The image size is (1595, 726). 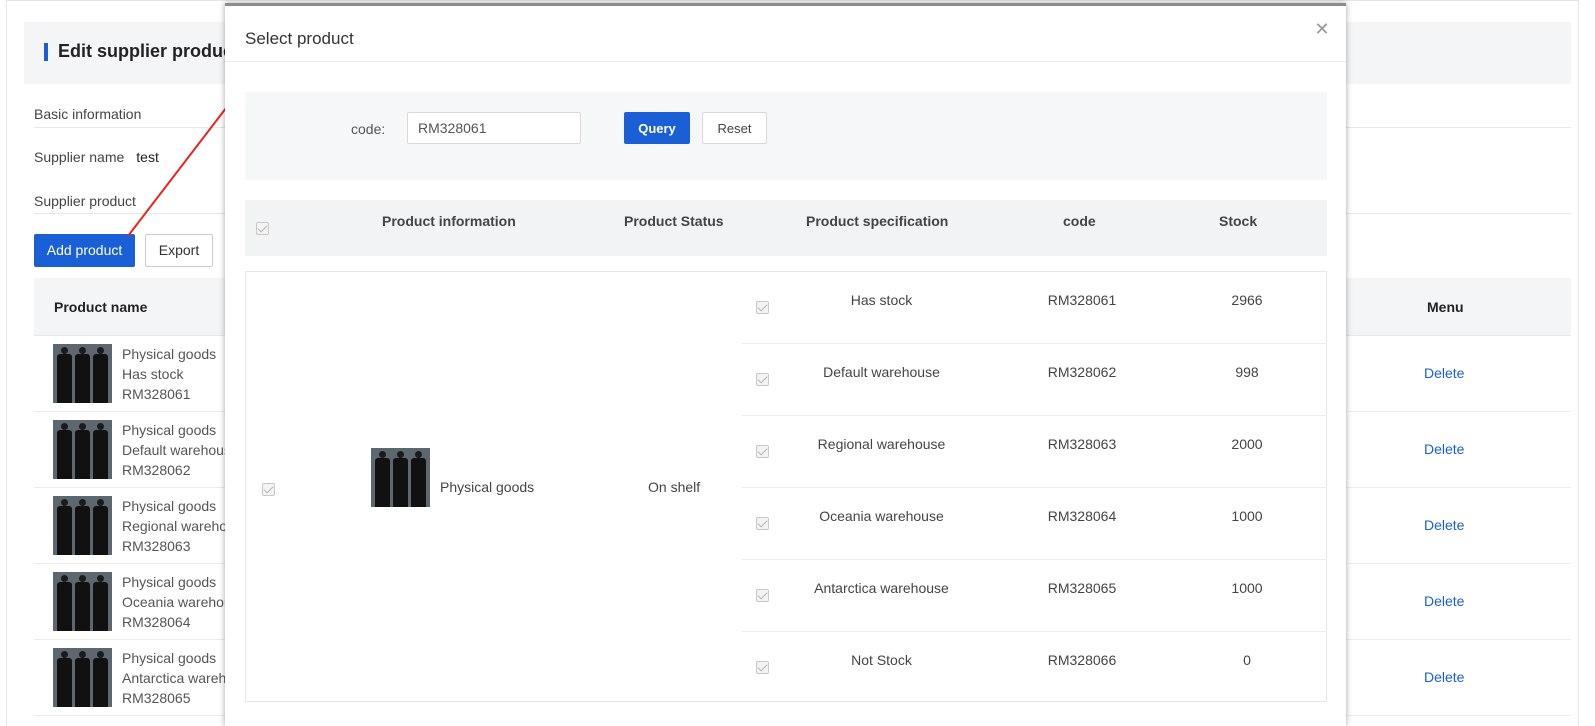 I want to click on sku-specification: Not Stock, so click(x=881, y=660).